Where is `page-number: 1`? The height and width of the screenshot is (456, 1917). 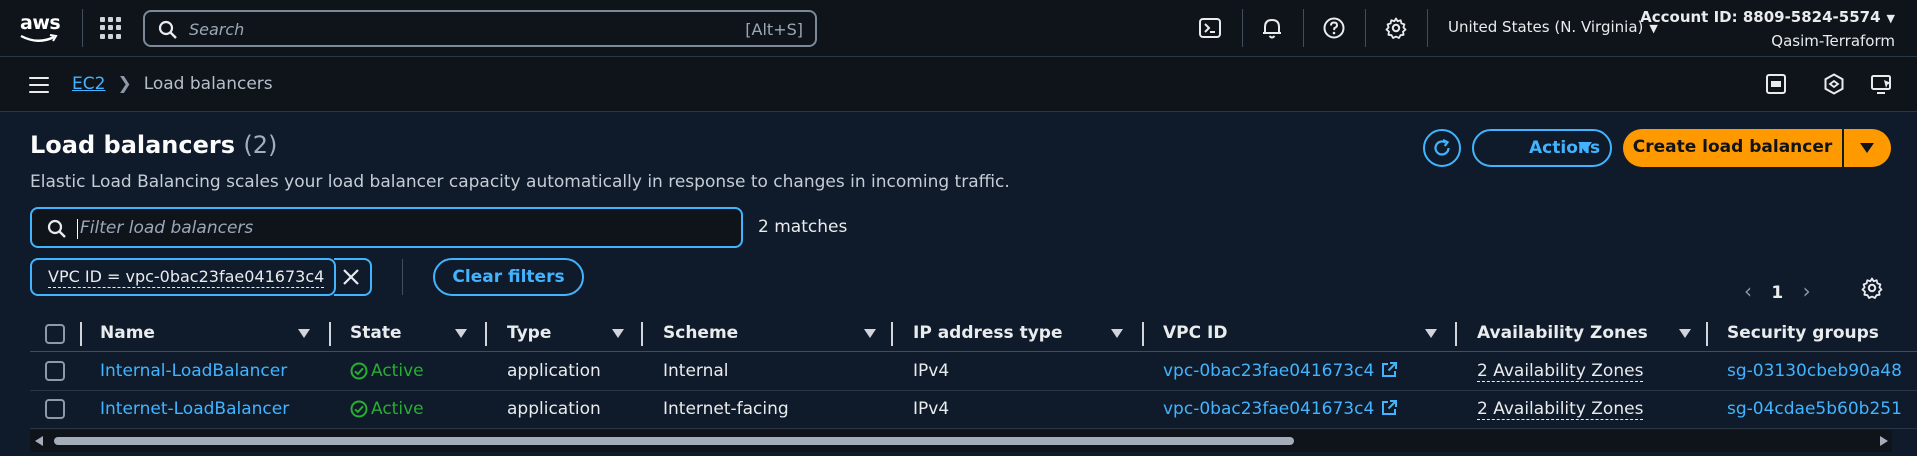 page-number: 1 is located at coordinates (1777, 293).